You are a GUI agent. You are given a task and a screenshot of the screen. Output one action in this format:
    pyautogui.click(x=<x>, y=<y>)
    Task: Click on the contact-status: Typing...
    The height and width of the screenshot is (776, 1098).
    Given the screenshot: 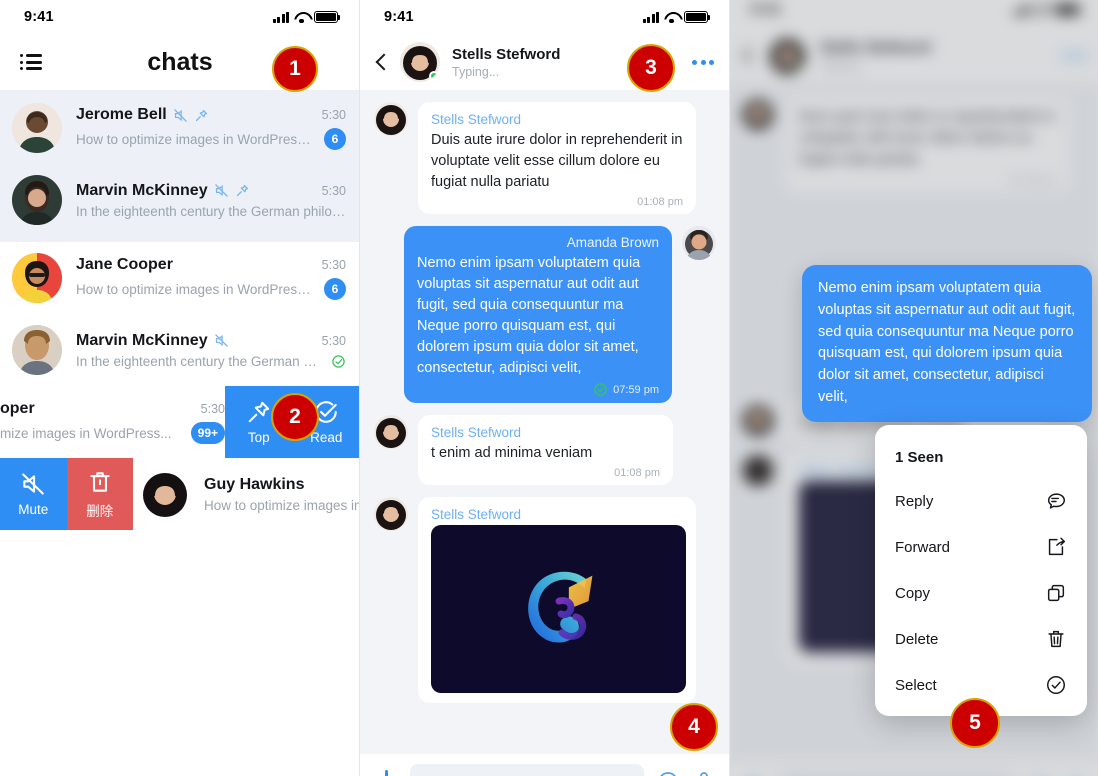 What is the action you would take?
    pyautogui.click(x=476, y=71)
    